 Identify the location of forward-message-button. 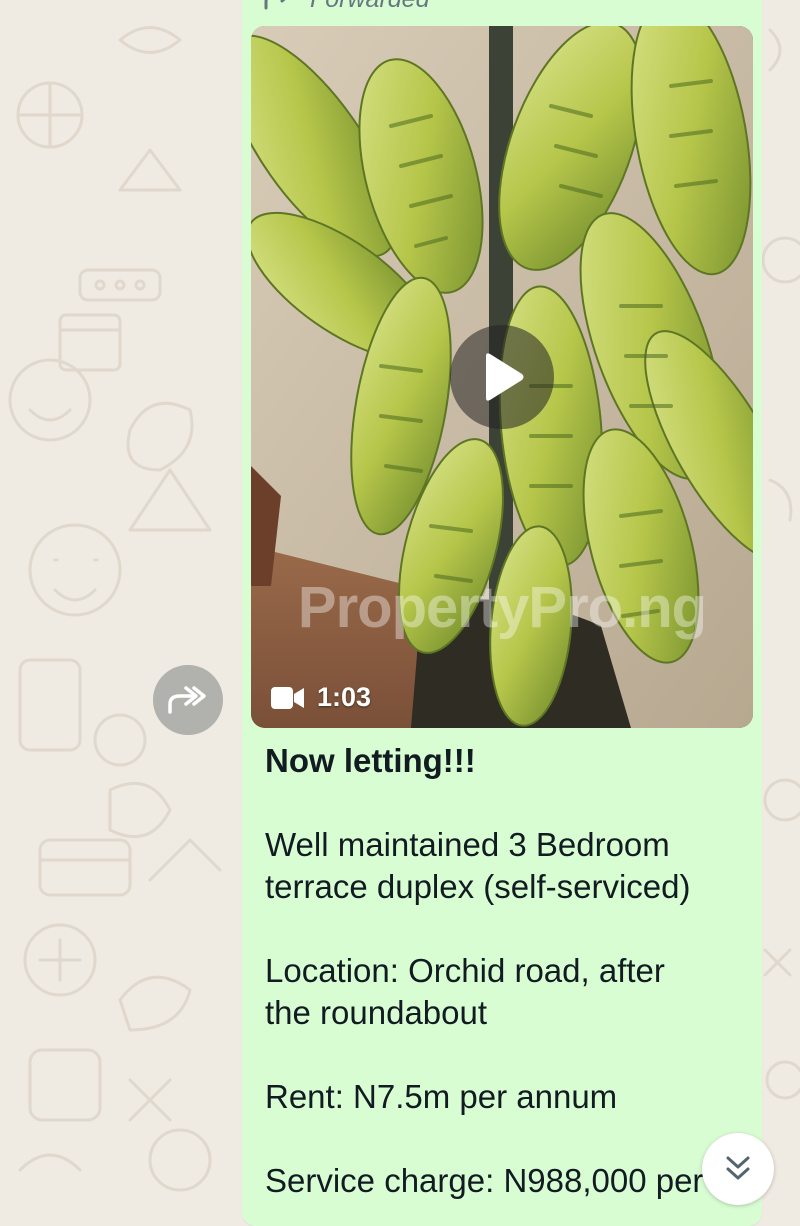
(188, 700).